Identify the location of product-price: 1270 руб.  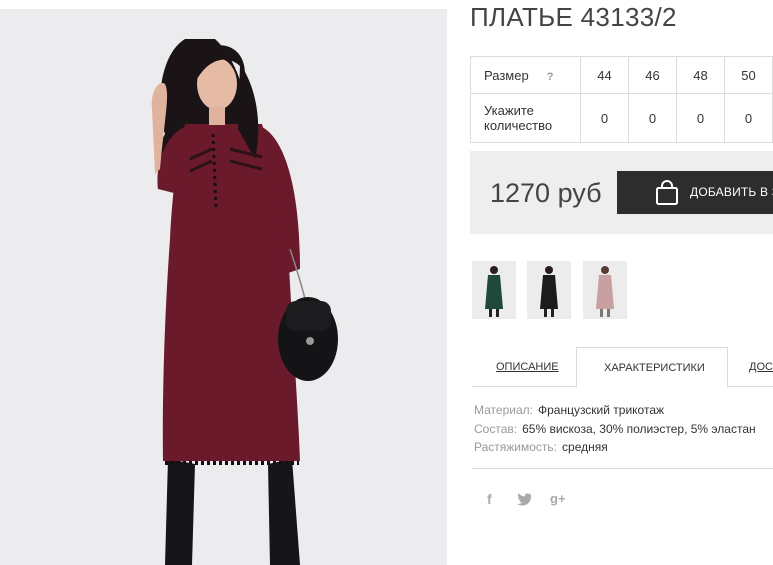
(546, 193).